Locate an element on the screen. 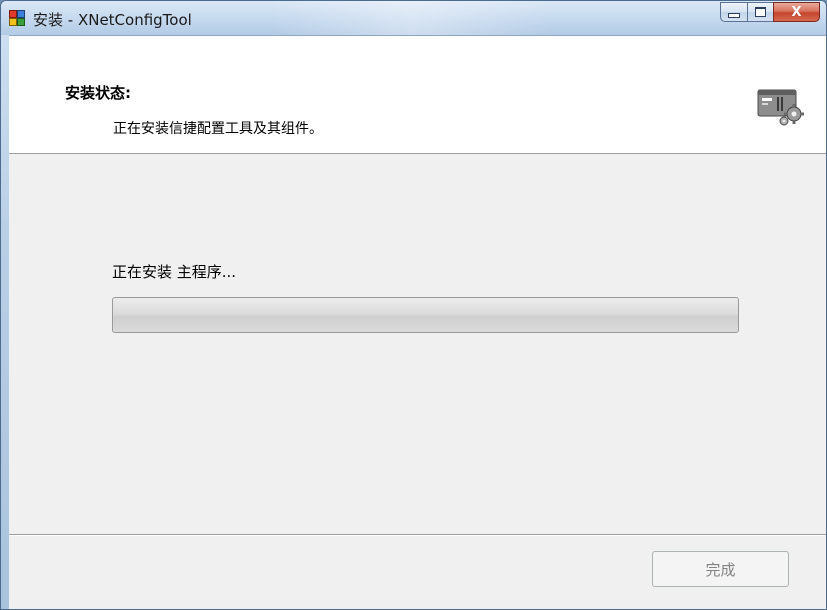 The width and height of the screenshot is (827, 610). close-icon: X is located at coordinates (796, 12).